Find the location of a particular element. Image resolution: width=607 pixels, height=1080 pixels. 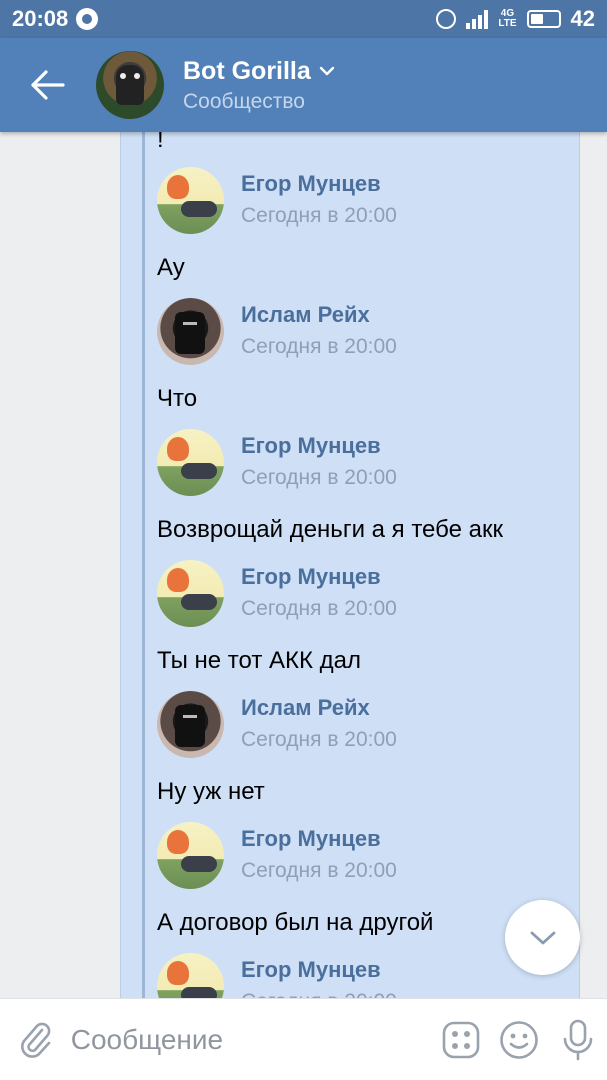

scroll-down-button is located at coordinates (542, 937).